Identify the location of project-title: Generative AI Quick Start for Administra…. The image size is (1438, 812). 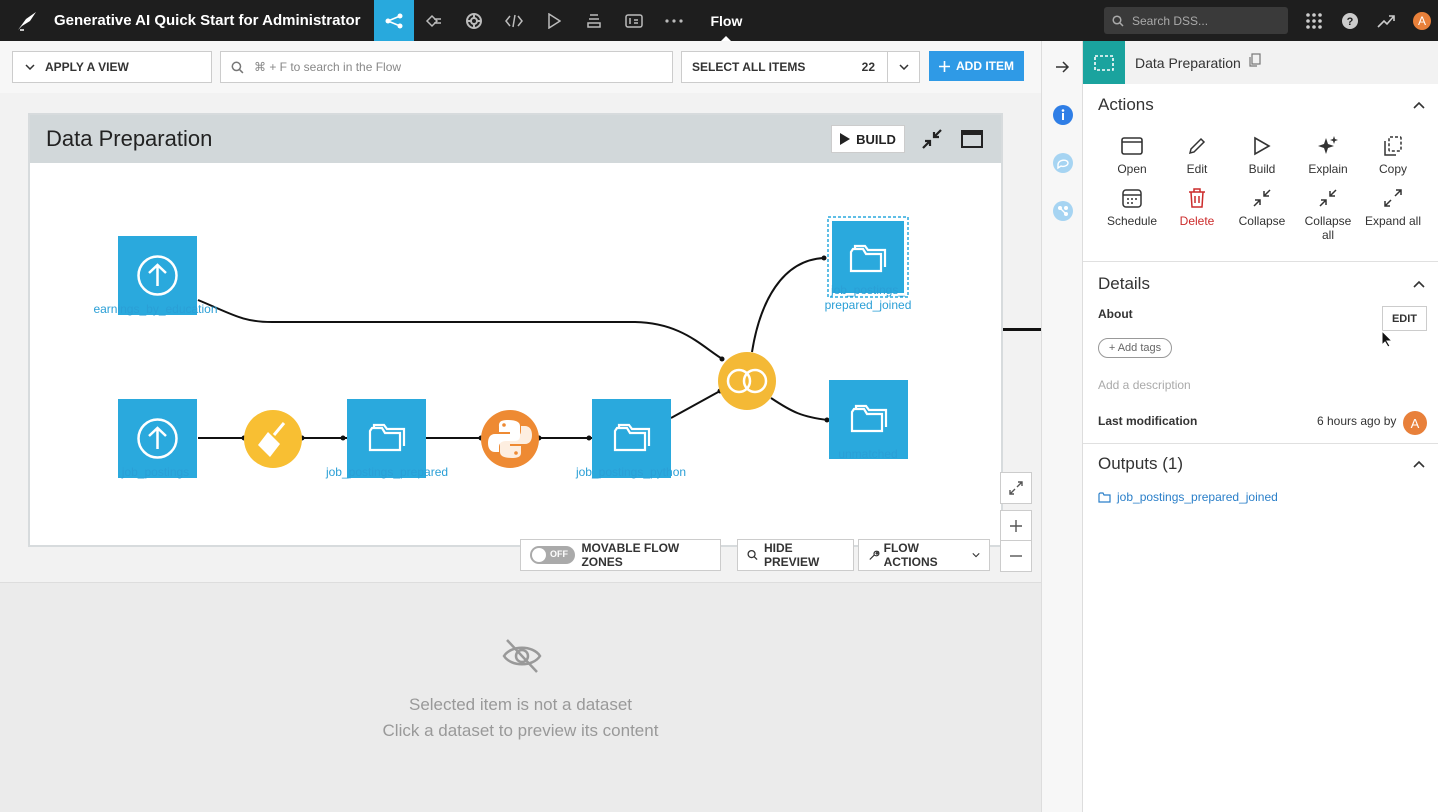
(207, 20).